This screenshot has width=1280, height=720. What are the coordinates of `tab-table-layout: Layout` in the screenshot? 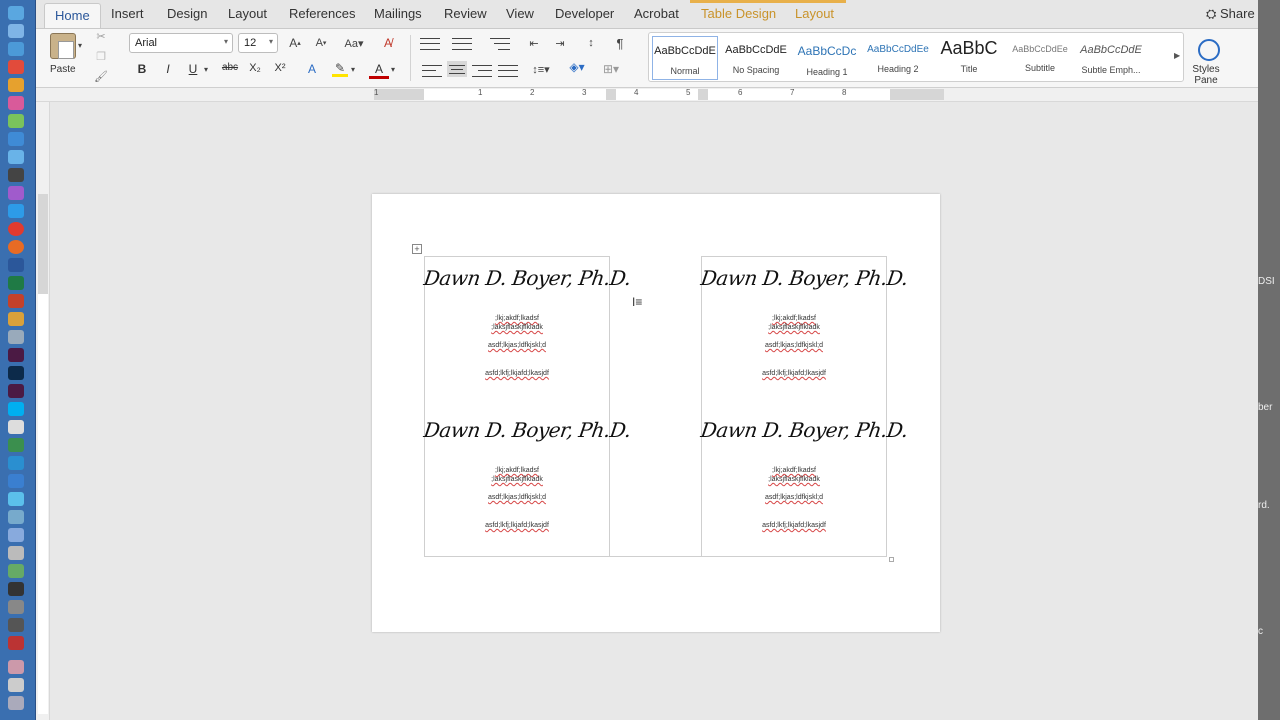 It's located at (814, 13).